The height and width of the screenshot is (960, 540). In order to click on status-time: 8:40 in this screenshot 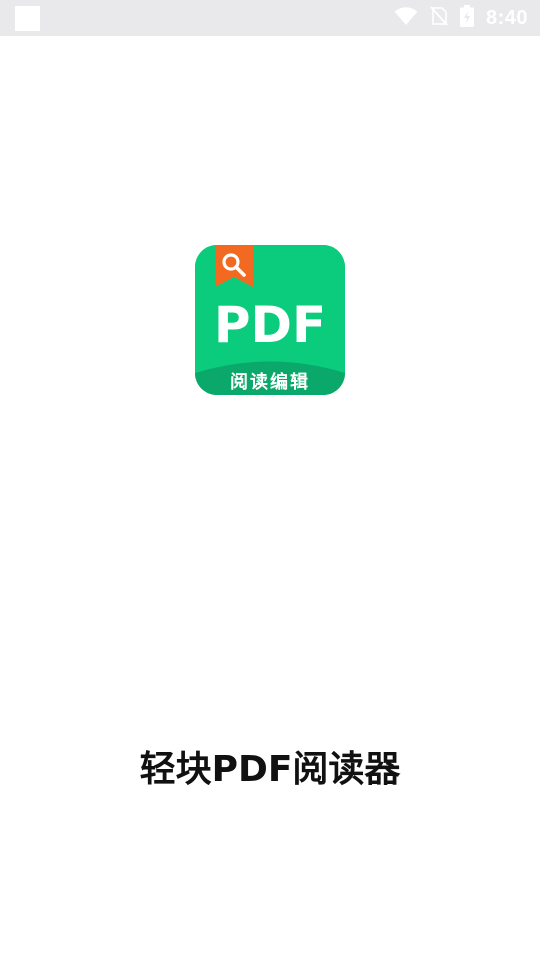, I will do `click(506, 17)`.